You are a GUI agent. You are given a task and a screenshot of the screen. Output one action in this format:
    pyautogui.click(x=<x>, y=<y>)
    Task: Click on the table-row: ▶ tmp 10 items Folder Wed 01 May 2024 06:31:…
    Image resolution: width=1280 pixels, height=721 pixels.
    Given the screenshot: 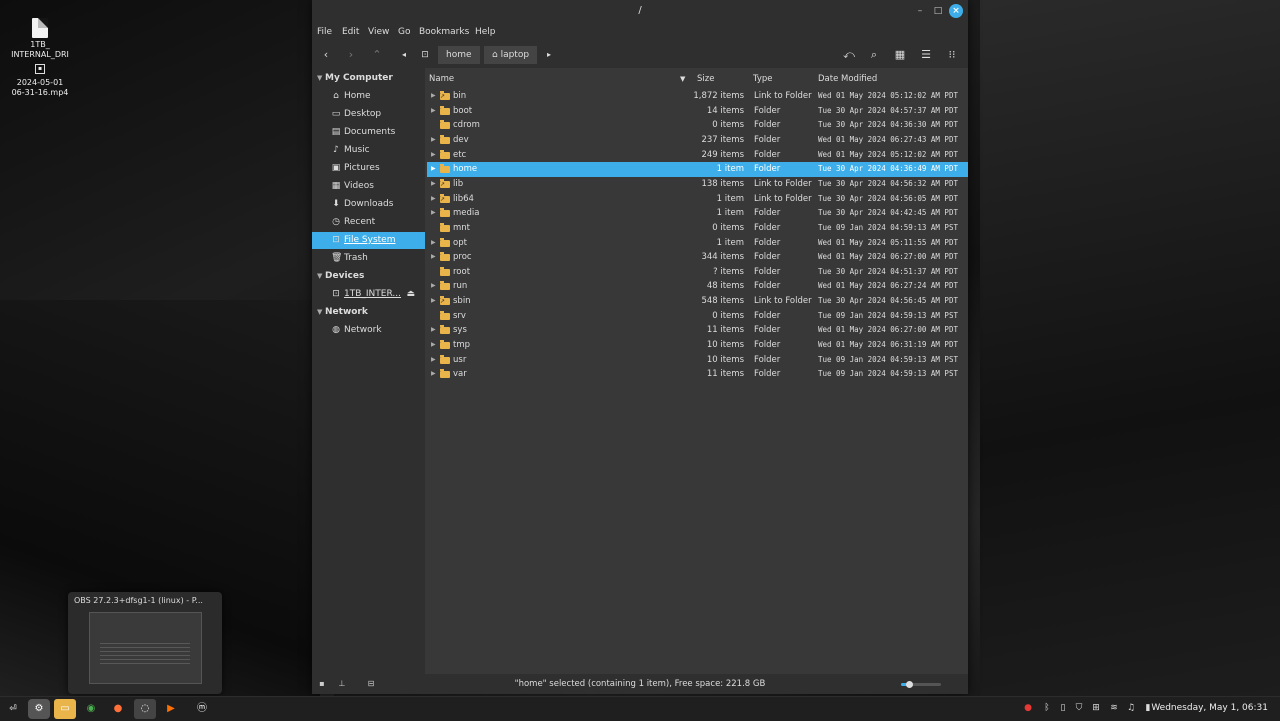 What is the action you would take?
    pyautogui.click(x=697, y=345)
    